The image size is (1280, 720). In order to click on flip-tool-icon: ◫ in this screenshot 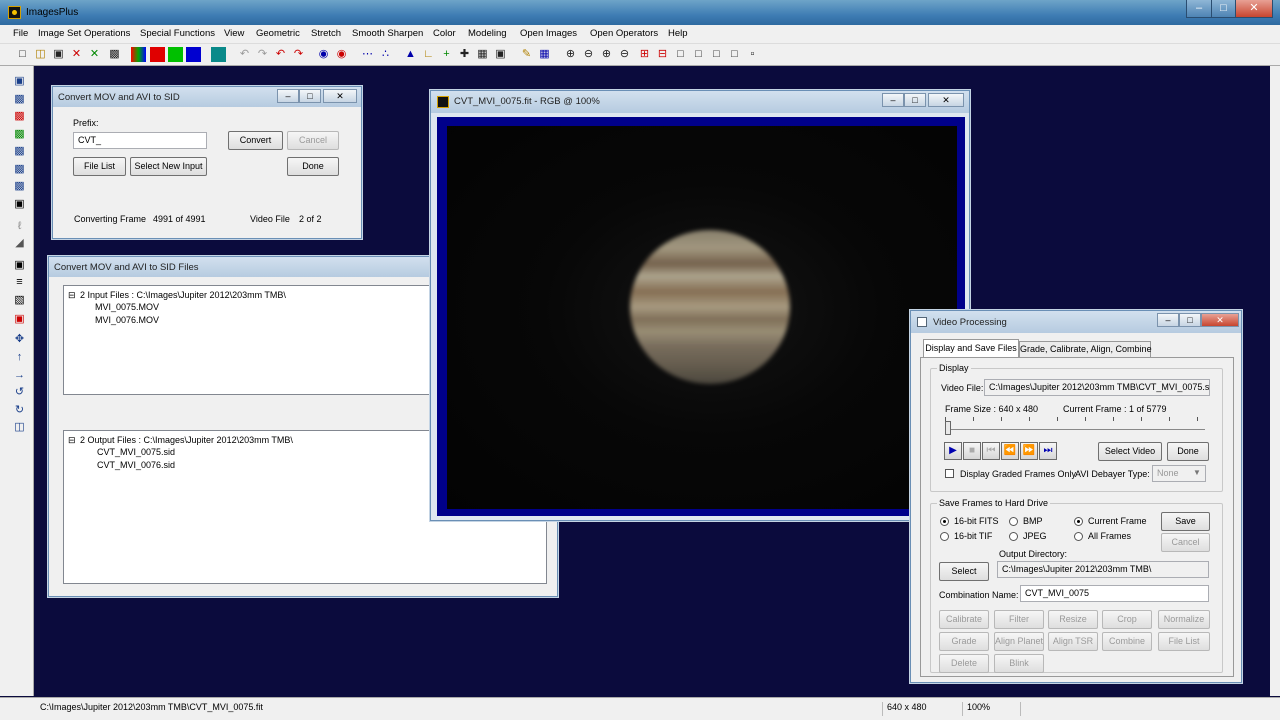, I will do `click(19, 427)`.